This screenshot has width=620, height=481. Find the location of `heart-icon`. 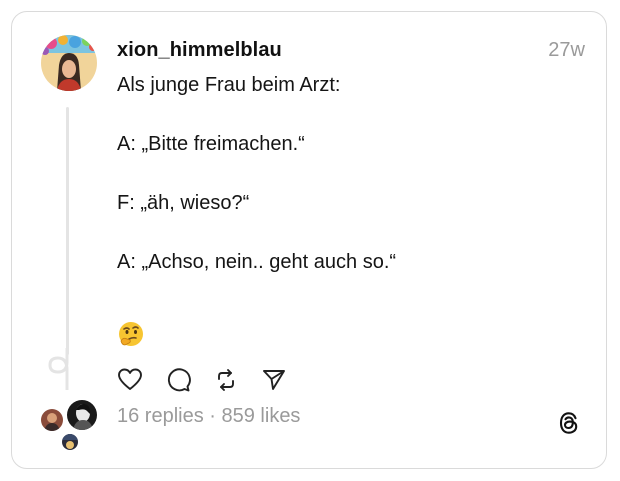

heart-icon is located at coordinates (130, 380).